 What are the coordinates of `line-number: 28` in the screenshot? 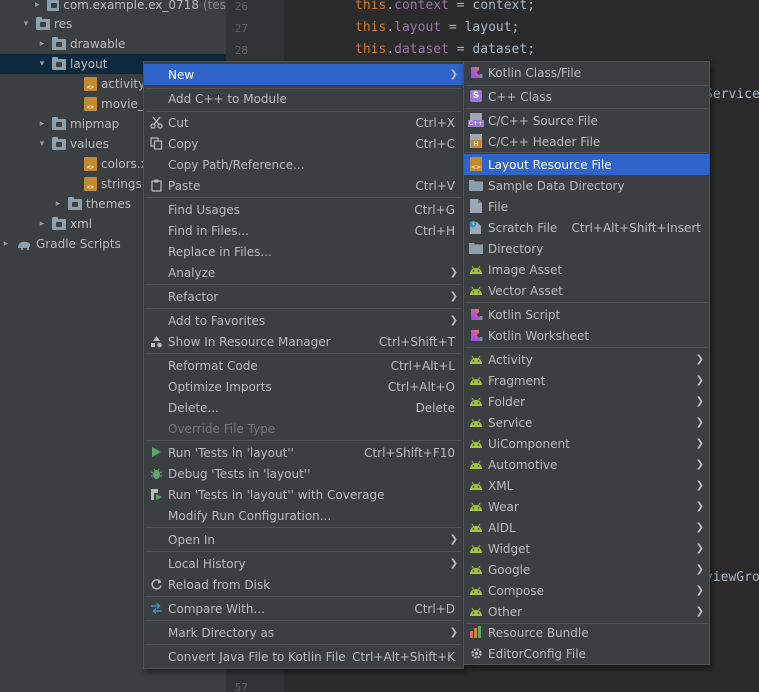 It's located at (241, 50).